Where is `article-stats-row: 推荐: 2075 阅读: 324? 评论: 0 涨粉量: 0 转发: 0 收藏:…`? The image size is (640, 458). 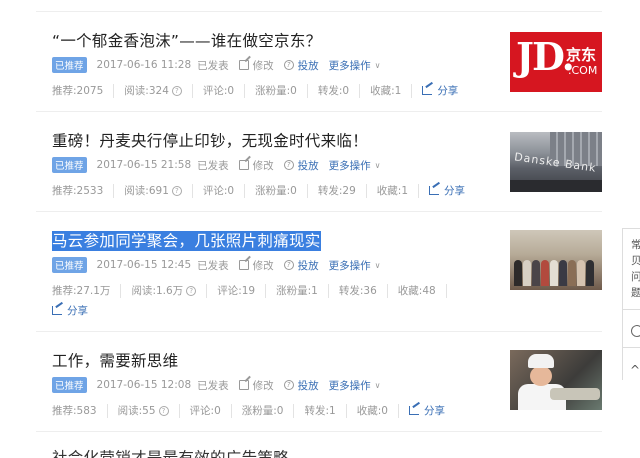 article-stats-row: 推荐: 2075 阅读: 324? 评论: 0 涨粉量: 0 转发: 0 收藏:… is located at coordinates (255, 90).